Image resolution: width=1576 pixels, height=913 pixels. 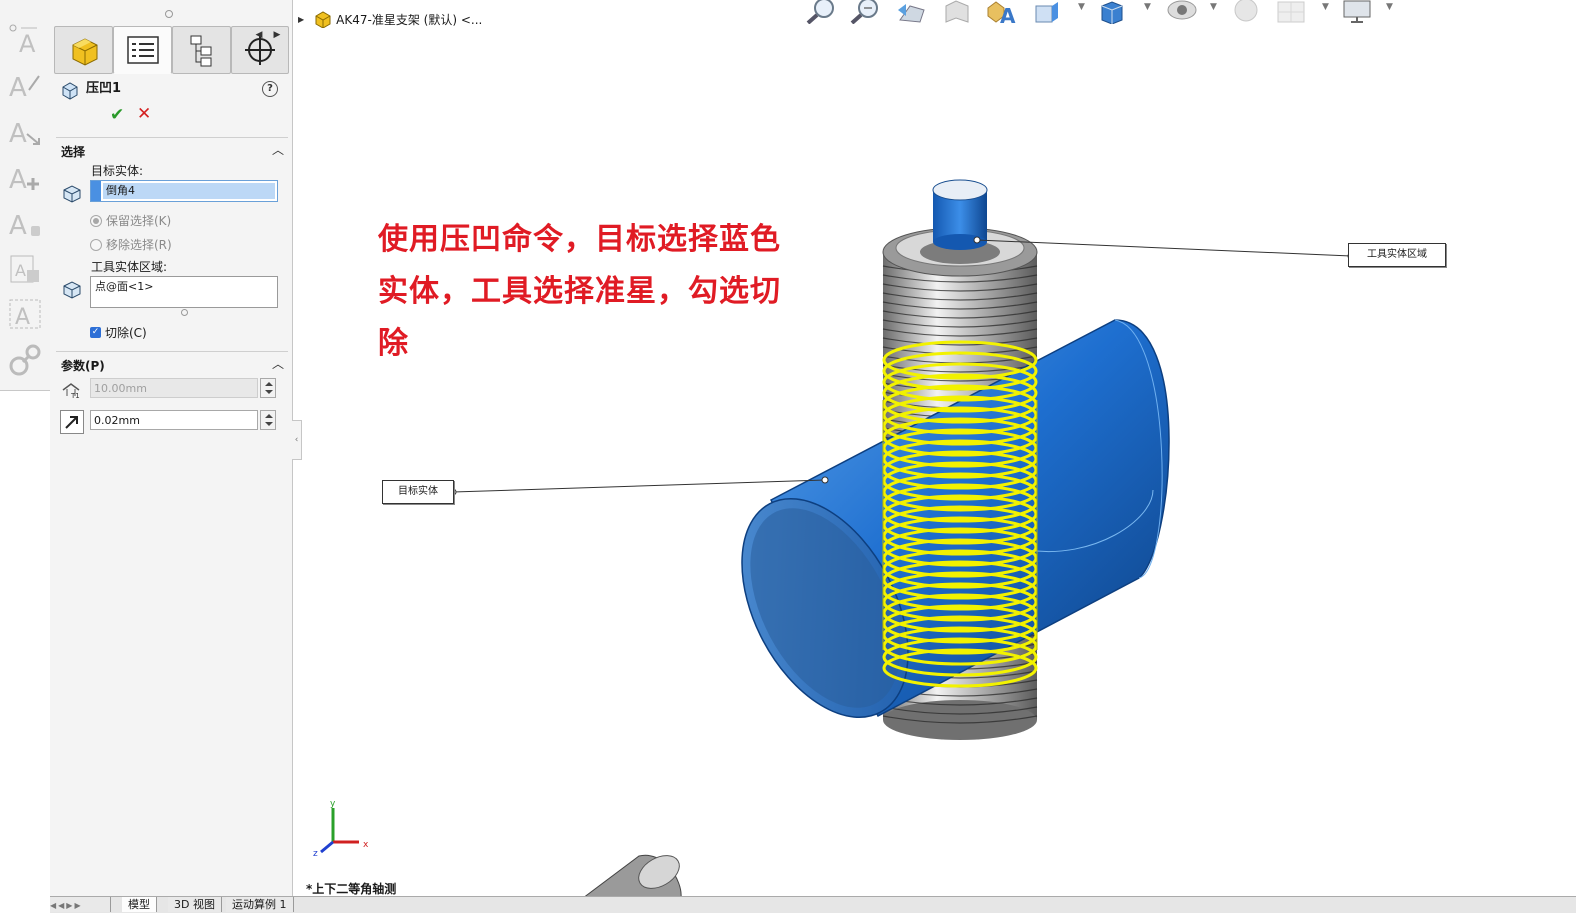 I want to click on feature-title: 压凹1, so click(x=104, y=88).